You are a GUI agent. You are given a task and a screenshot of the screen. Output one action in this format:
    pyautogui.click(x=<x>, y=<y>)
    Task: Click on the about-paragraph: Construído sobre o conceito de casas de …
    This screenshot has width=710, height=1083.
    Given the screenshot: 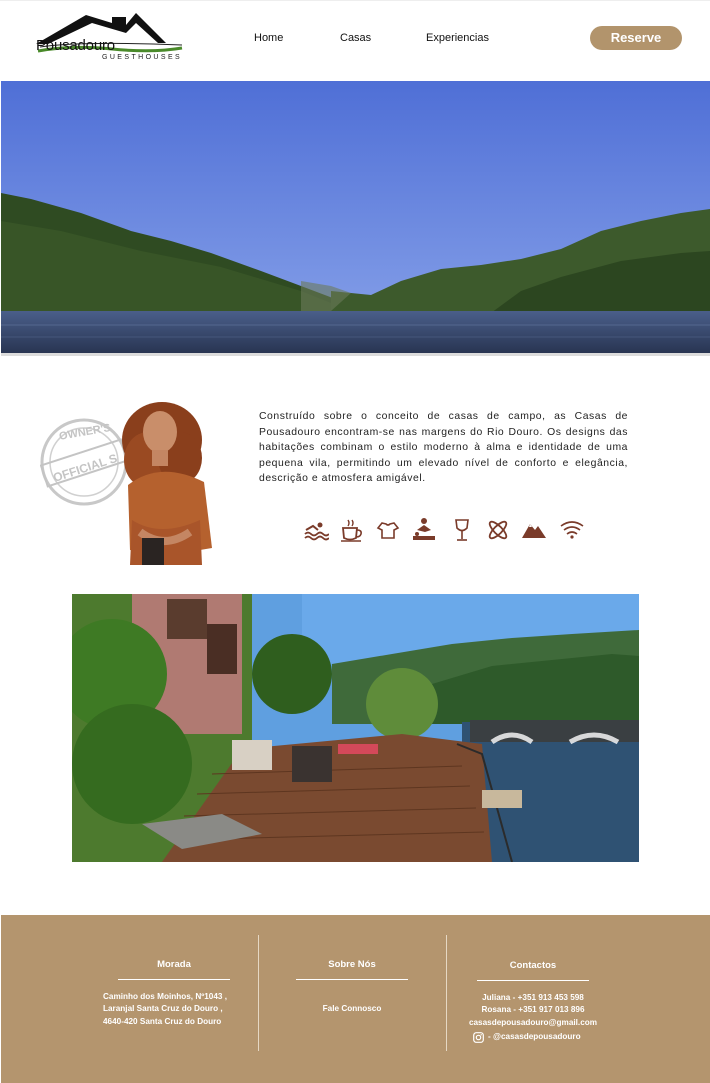 What is the action you would take?
    pyautogui.click(x=443, y=448)
    